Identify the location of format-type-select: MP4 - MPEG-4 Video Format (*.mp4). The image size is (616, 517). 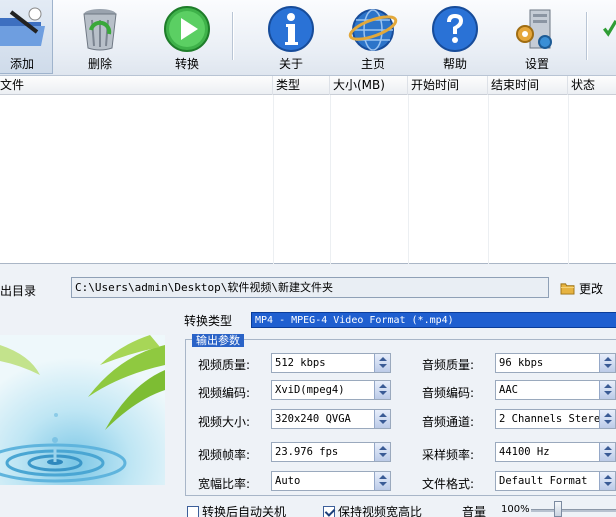
(433, 320).